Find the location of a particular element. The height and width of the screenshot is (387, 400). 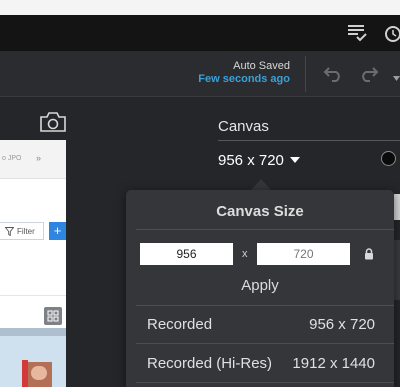

preset-label: Recorded (Hi-Res) is located at coordinates (210, 363).